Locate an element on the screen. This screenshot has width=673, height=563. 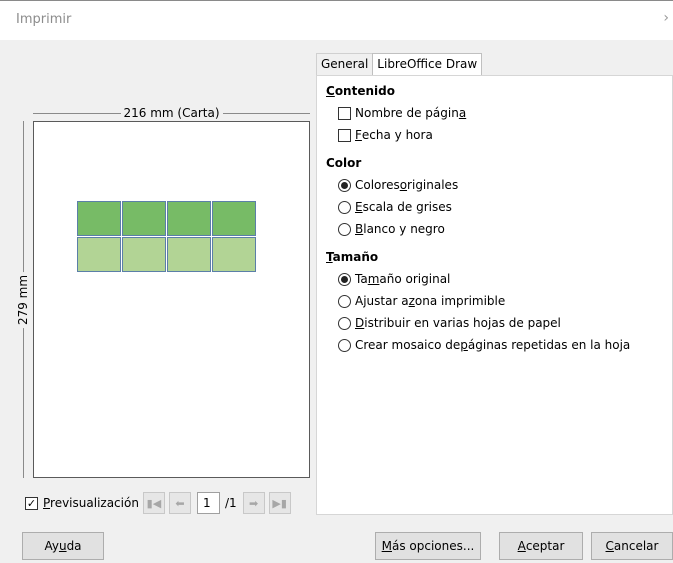
first-page-button: ▮◀ is located at coordinates (153, 503).